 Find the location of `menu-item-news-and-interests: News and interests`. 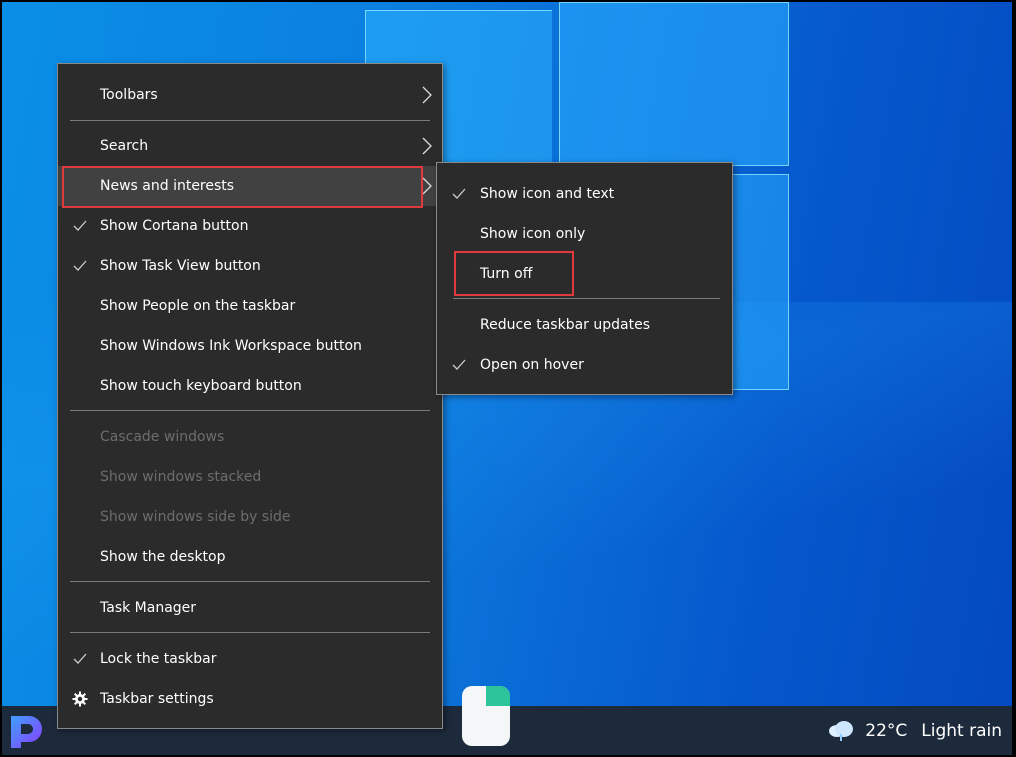

menu-item-news-and-interests: News and interests is located at coordinates (250, 186).